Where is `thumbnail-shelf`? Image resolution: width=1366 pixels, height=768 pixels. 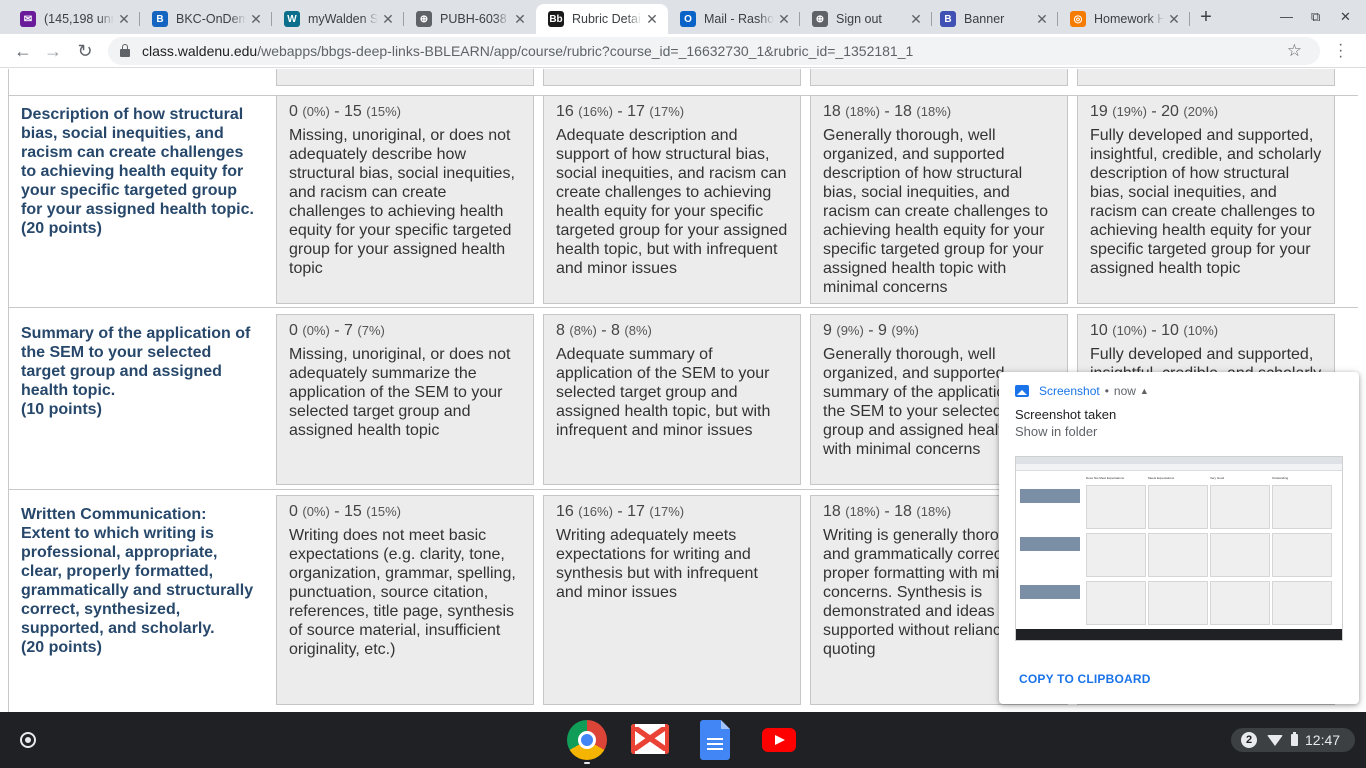 thumbnail-shelf is located at coordinates (1179, 634).